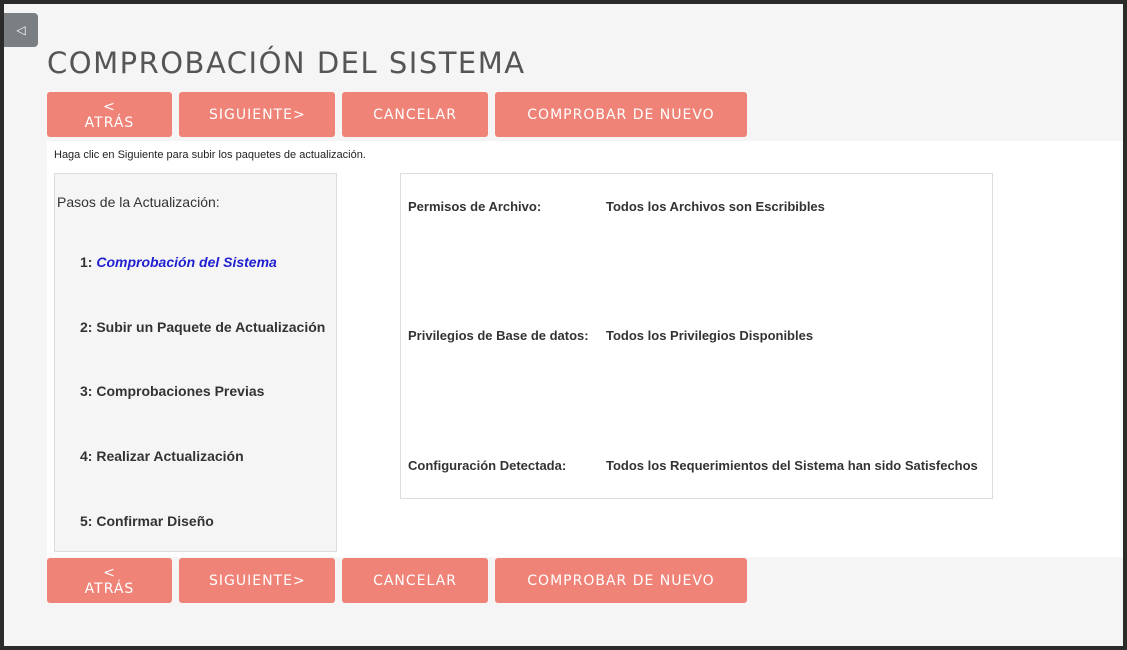 The height and width of the screenshot is (650, 1127). I want to click on check-value: Todos los Archivos son Escribibles, so click(715, 206).